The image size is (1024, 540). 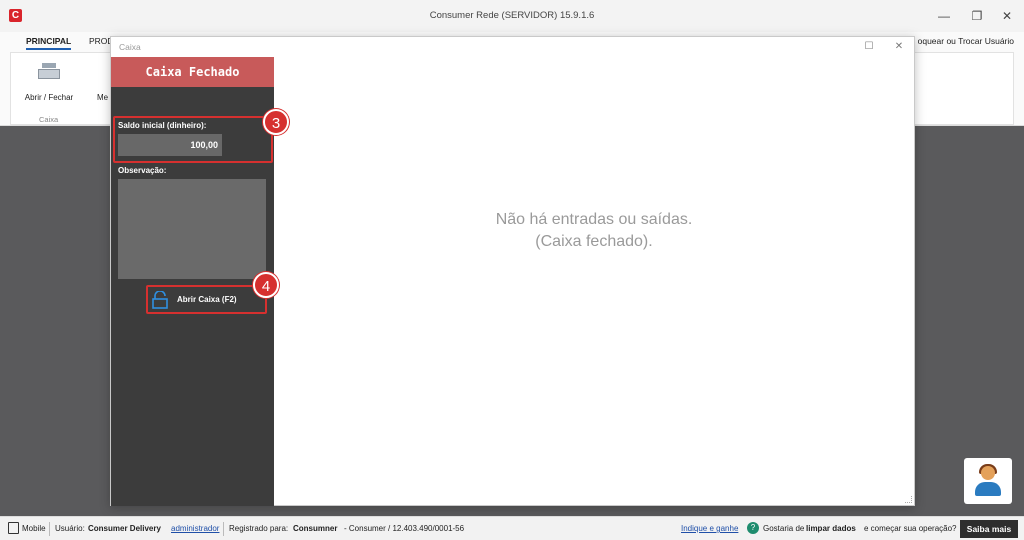 What do you see at coordinates (988, 481) in the screenshot?
I see `support-agent-button` at bounding box center [988, 481].